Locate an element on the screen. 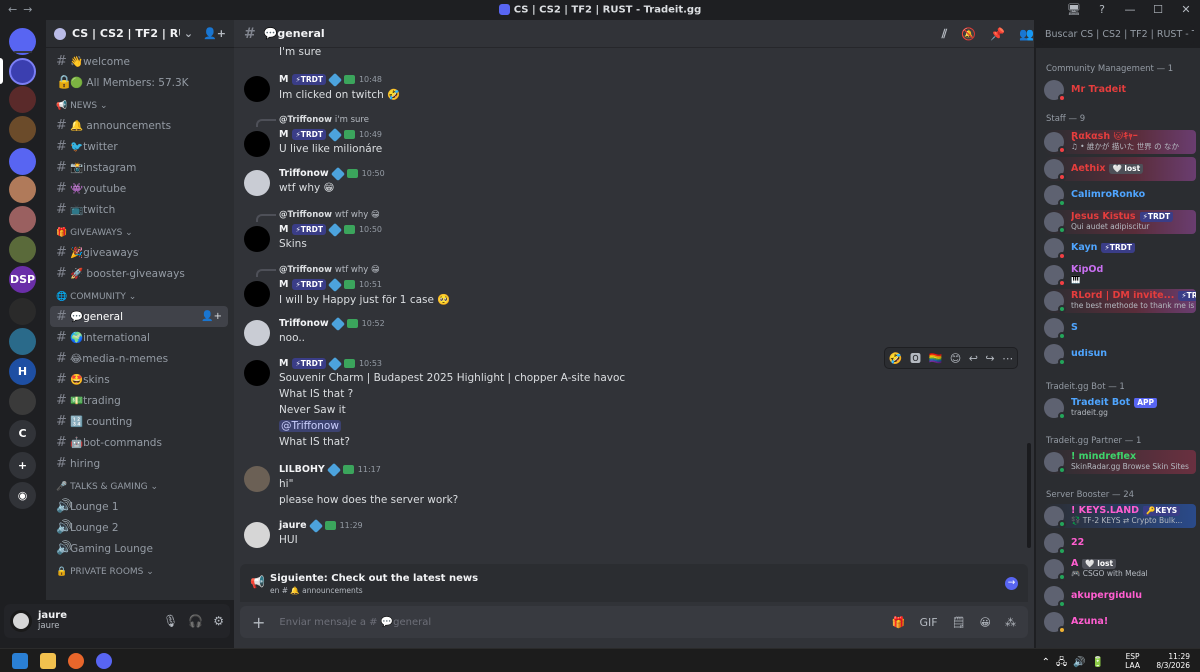 The height and width of the screenshot is (672, 1200). channel-item: # 📸instagram is located at coordinates (139, 167).